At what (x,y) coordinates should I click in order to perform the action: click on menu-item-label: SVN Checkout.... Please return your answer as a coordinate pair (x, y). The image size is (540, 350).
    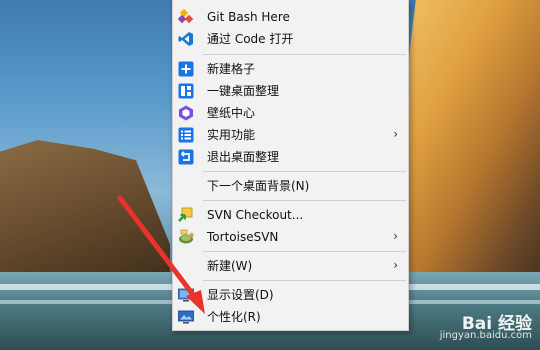
    Looking at the image, I should click on (255, 215).